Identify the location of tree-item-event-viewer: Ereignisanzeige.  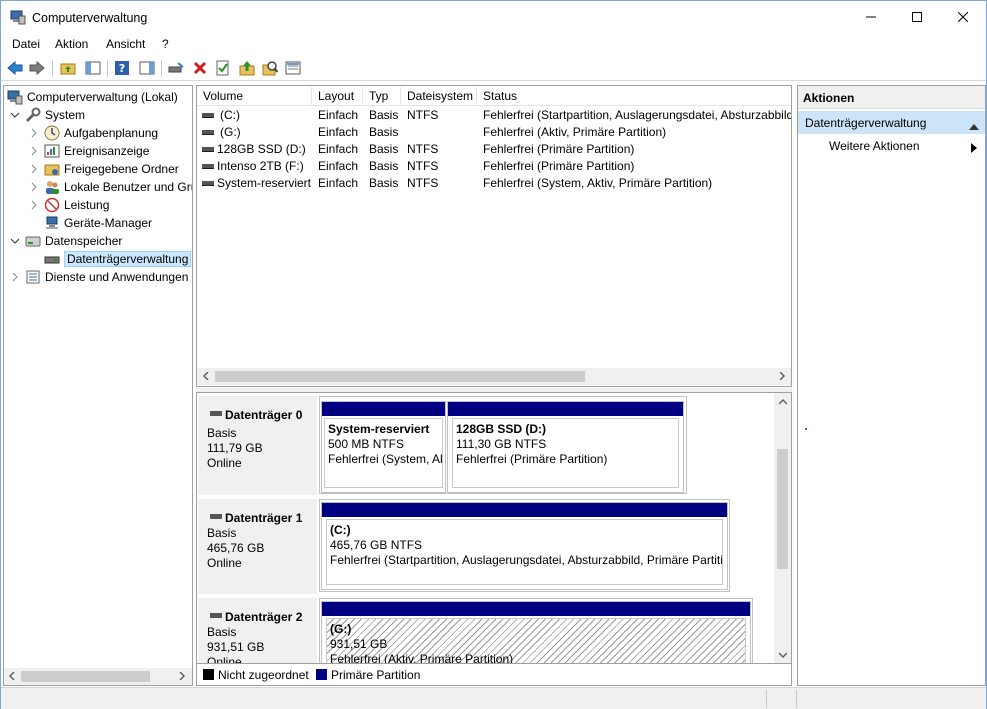
(88, 151).